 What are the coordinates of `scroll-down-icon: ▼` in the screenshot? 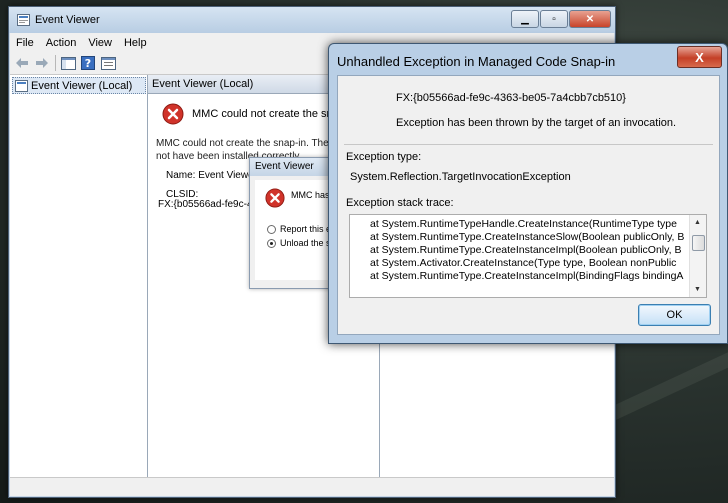 It's located at (697, 289).